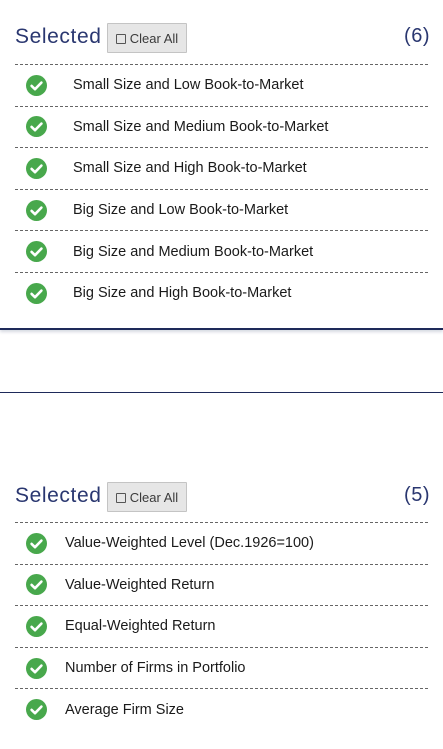  I want to click on list-item: Average Firm Size, so click(221, 709).